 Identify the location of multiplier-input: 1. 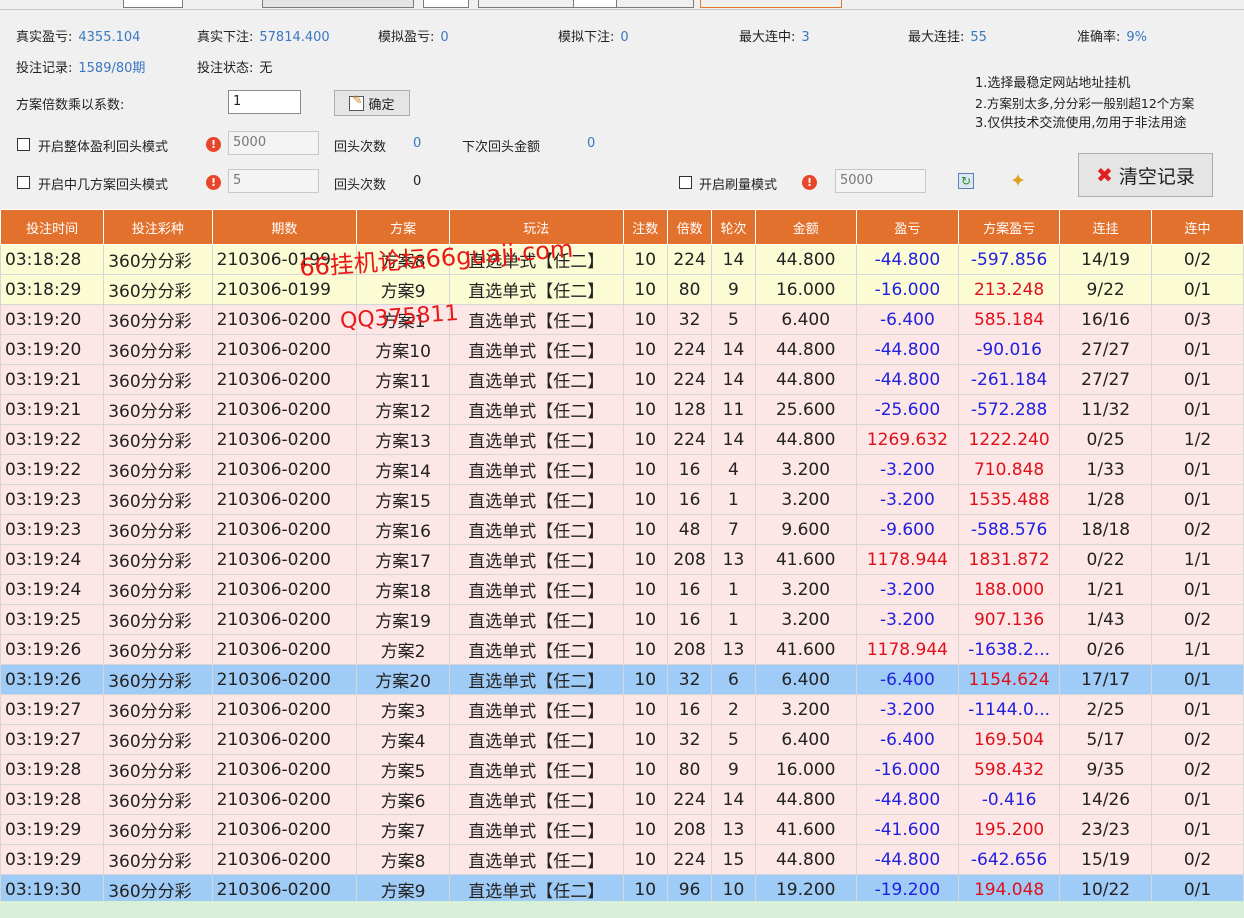
(264, 102).